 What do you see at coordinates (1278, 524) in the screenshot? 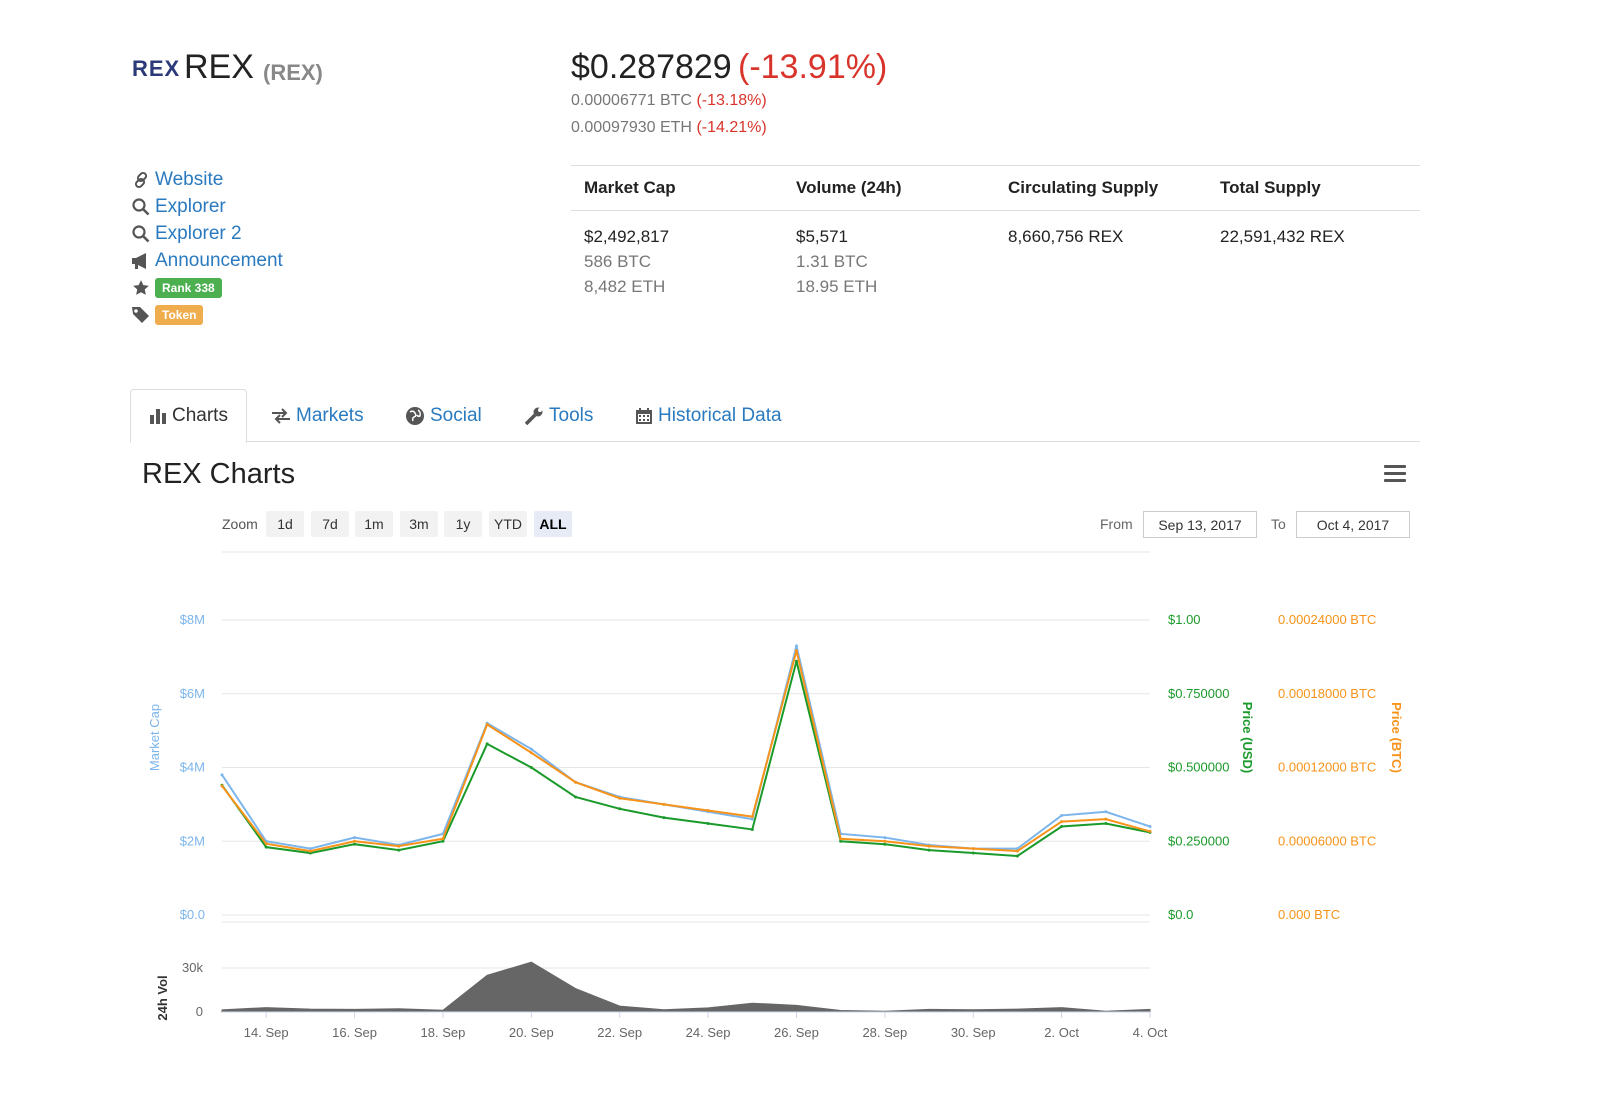
I see `to-label: To` at bounding box center [1278, 524].